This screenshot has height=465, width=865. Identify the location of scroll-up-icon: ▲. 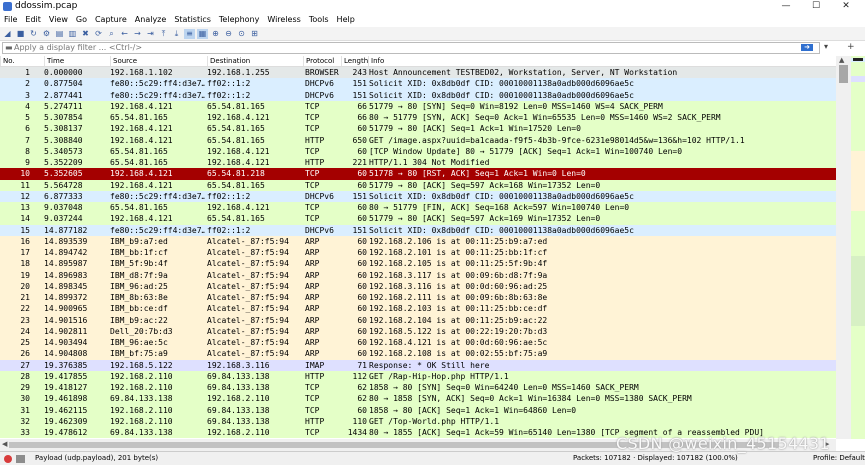
(841, 60).